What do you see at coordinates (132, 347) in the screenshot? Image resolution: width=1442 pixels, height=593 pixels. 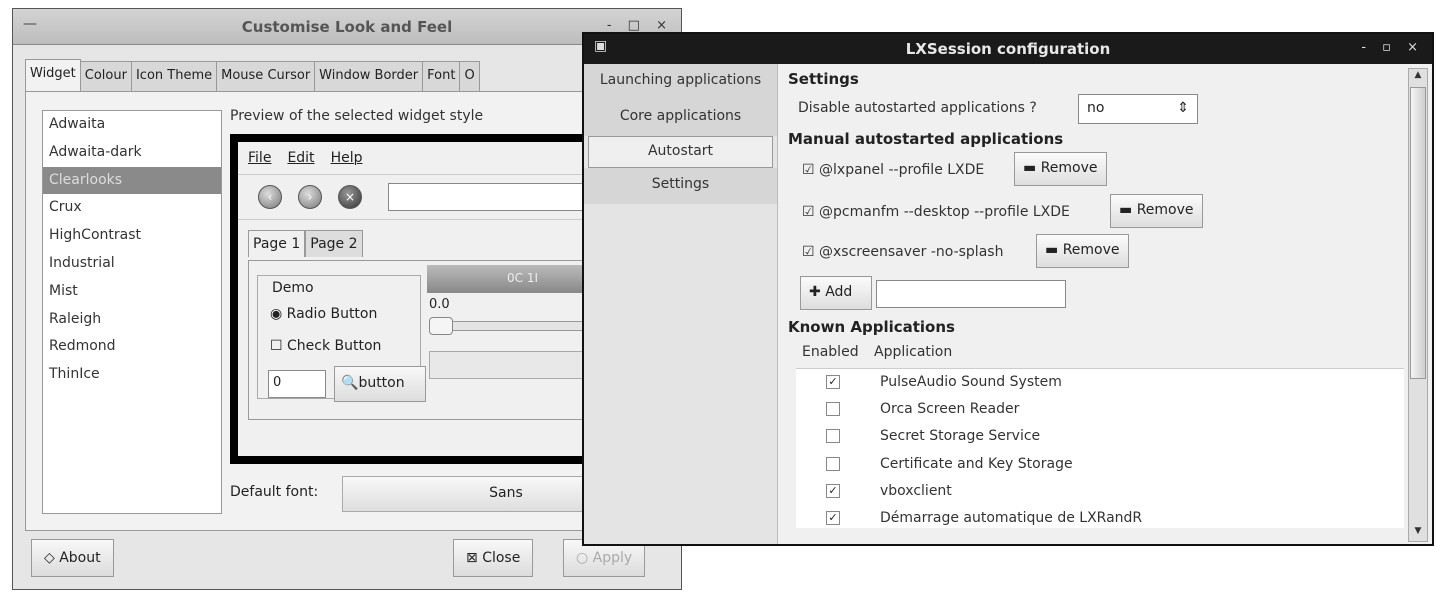 I see `theme-item: Redmond` at bounding box center [132, 347].